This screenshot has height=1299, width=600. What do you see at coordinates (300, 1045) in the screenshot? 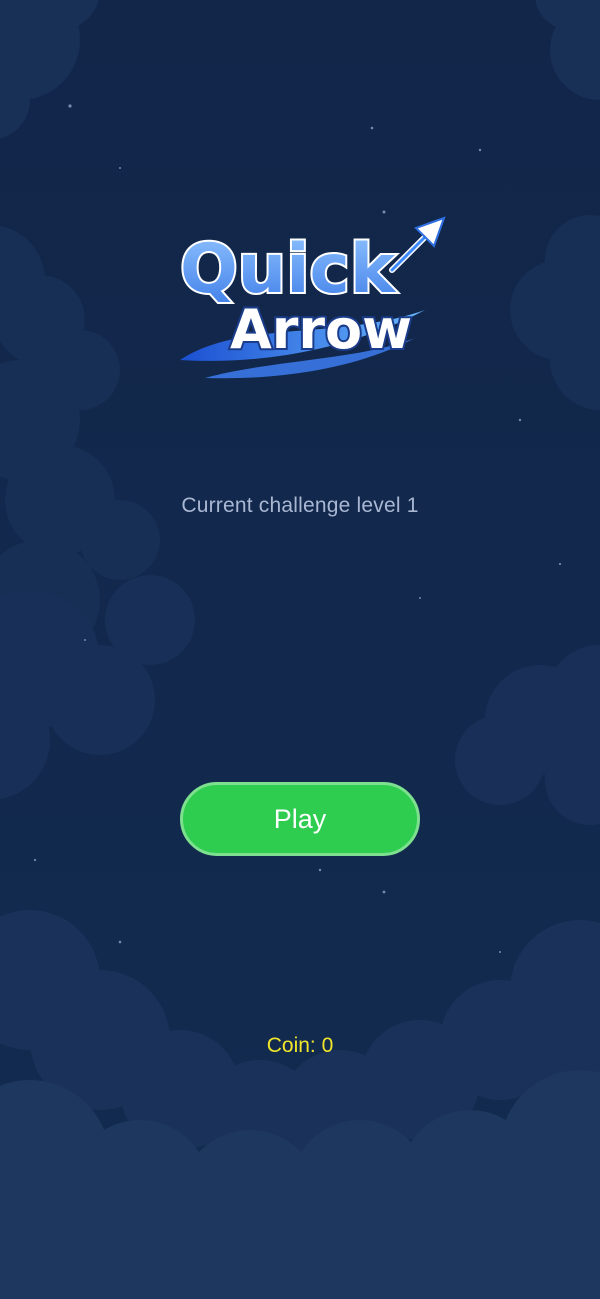
I see `coin-counter: Coin: 0` at bounding box center [300, 1045].